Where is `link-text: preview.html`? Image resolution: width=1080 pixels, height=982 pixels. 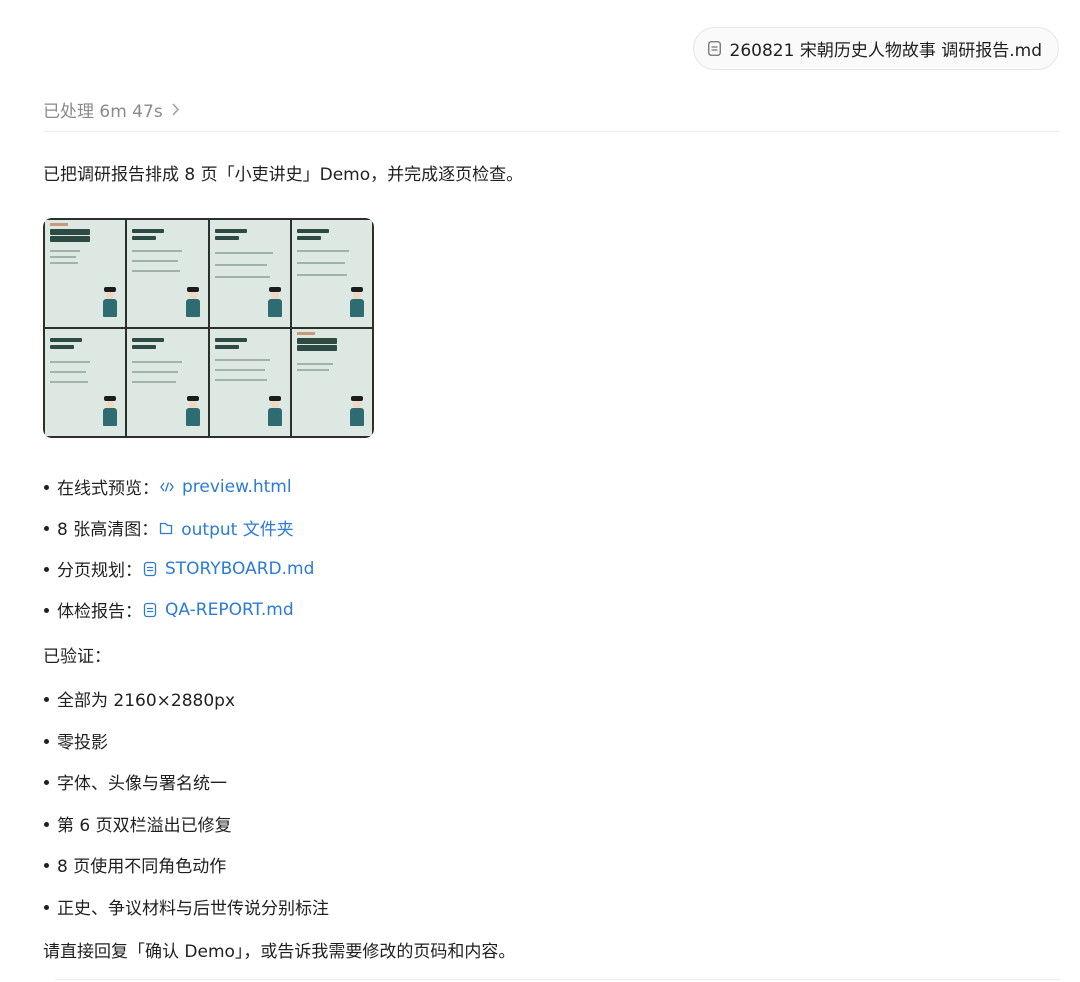 link-text: preview.html is located at coordinates (237, 486).